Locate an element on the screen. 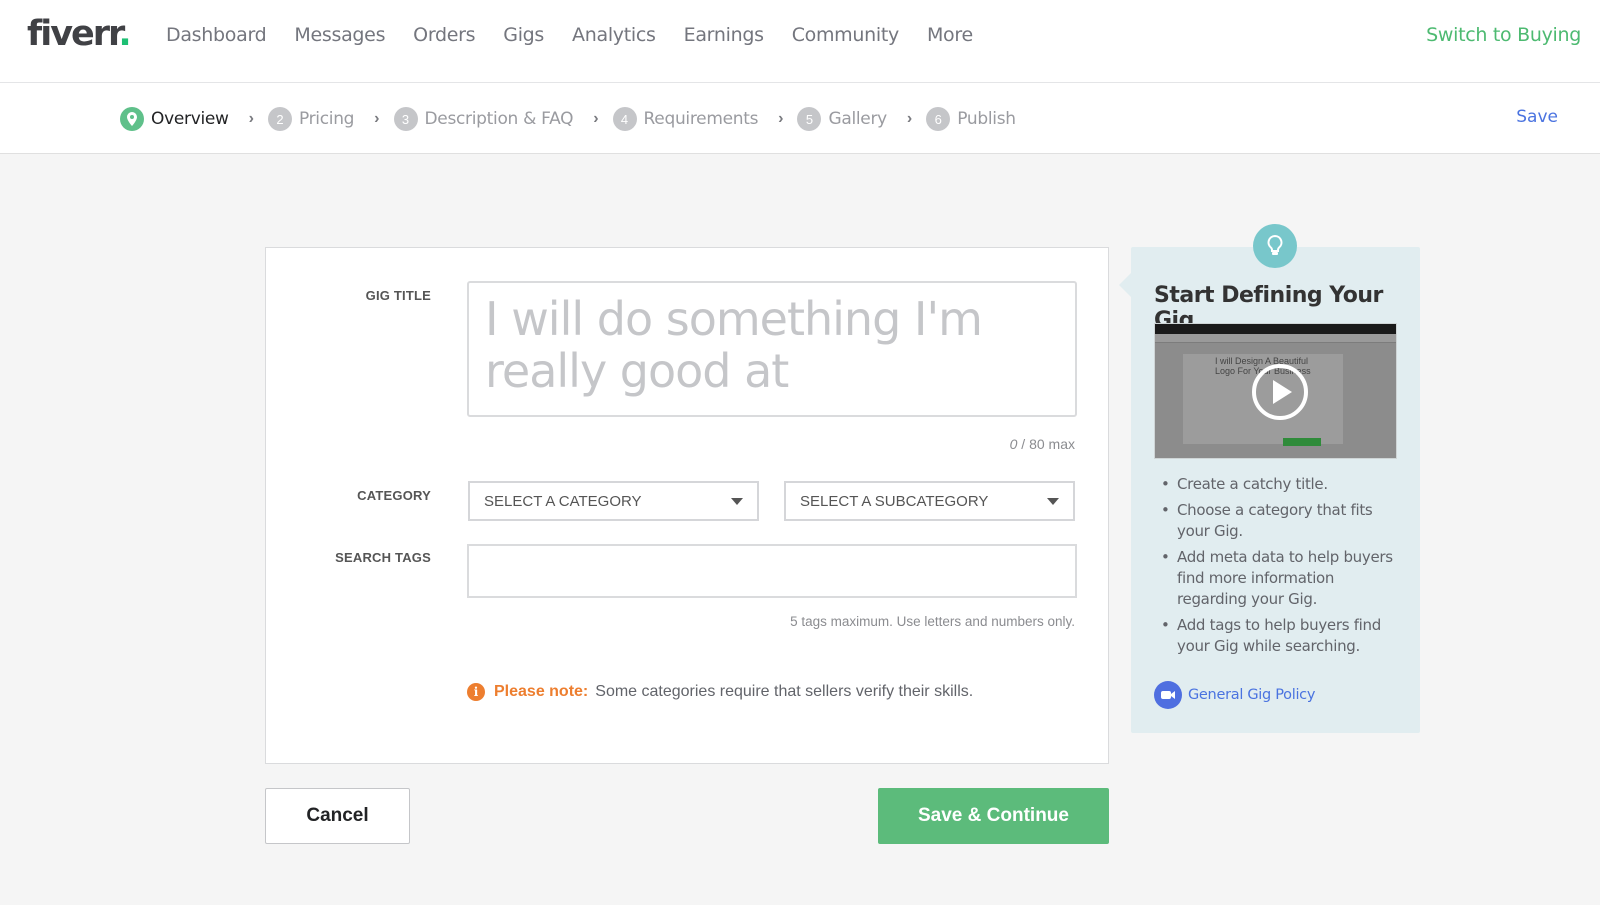 The image size is (1600, 905). step-label: Publish is located at coordinates (986, 119).